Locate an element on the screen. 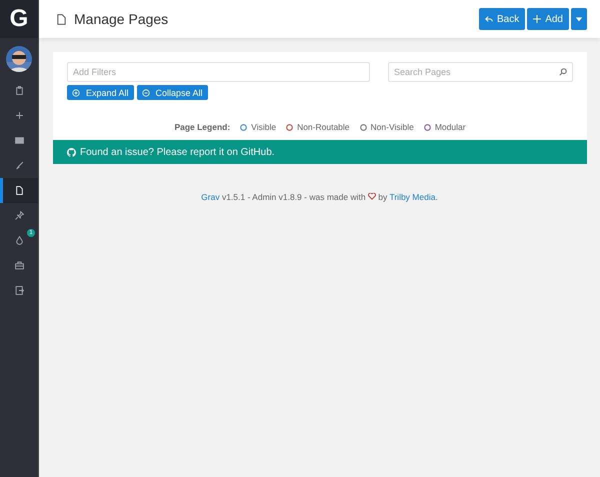  circle-minus-icon is located at coordinates (146, 92).